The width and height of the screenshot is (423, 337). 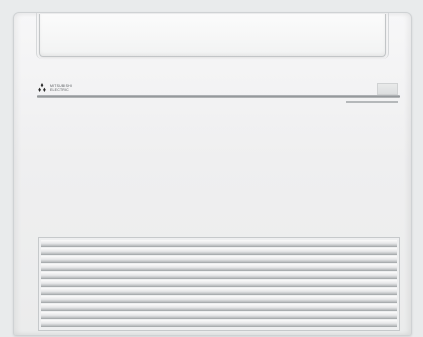 I want to click on top-air-outlet-panel, so click(x=212, y=35).